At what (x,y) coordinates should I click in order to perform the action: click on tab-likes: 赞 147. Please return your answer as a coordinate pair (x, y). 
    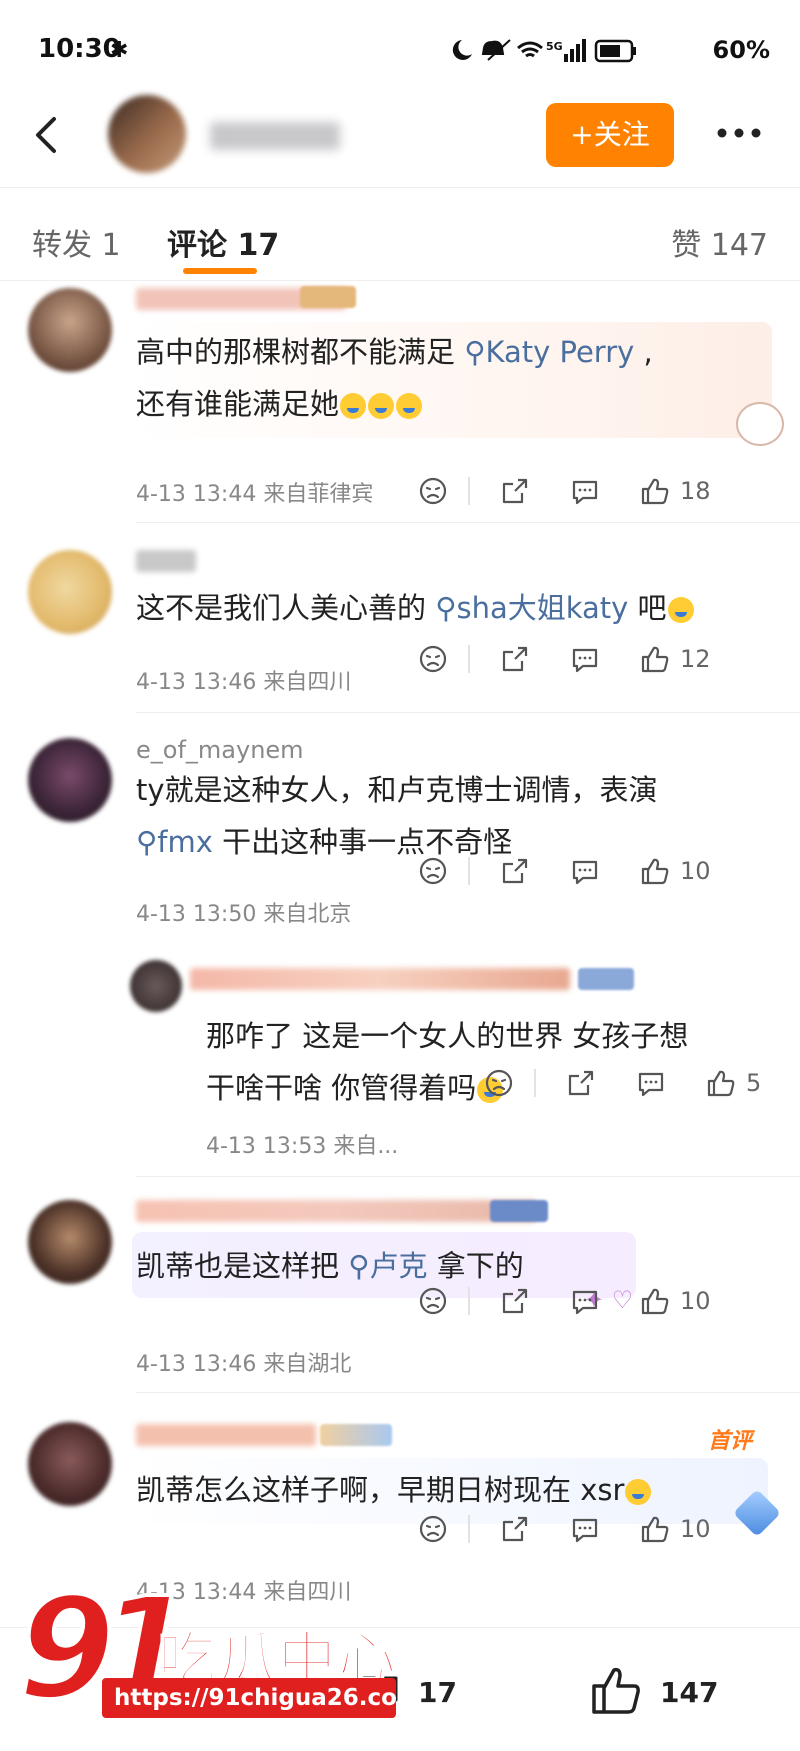
    Looking at the image, I should click on (719, 242).